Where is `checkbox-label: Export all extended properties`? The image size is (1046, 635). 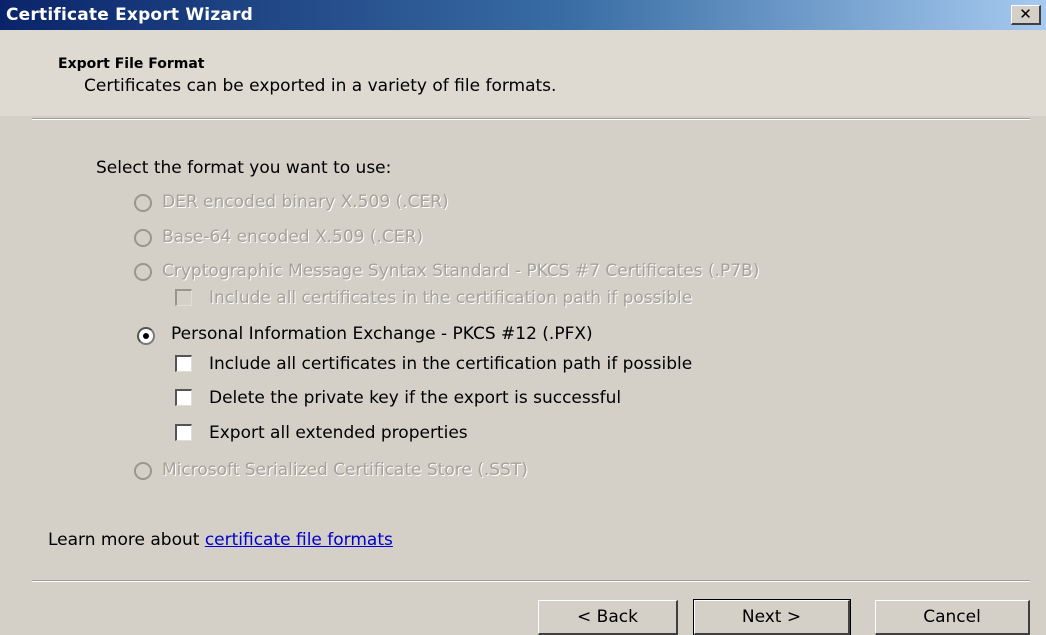
checkbox-label: Export all extended properties is located at coordinates (338, 433).